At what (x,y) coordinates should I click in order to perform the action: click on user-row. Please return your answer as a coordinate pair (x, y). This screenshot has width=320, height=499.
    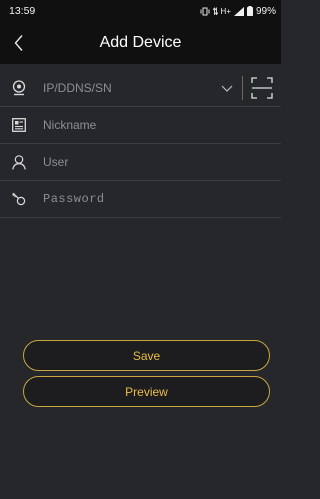
    Looking at the image, I should click on (140, 162).